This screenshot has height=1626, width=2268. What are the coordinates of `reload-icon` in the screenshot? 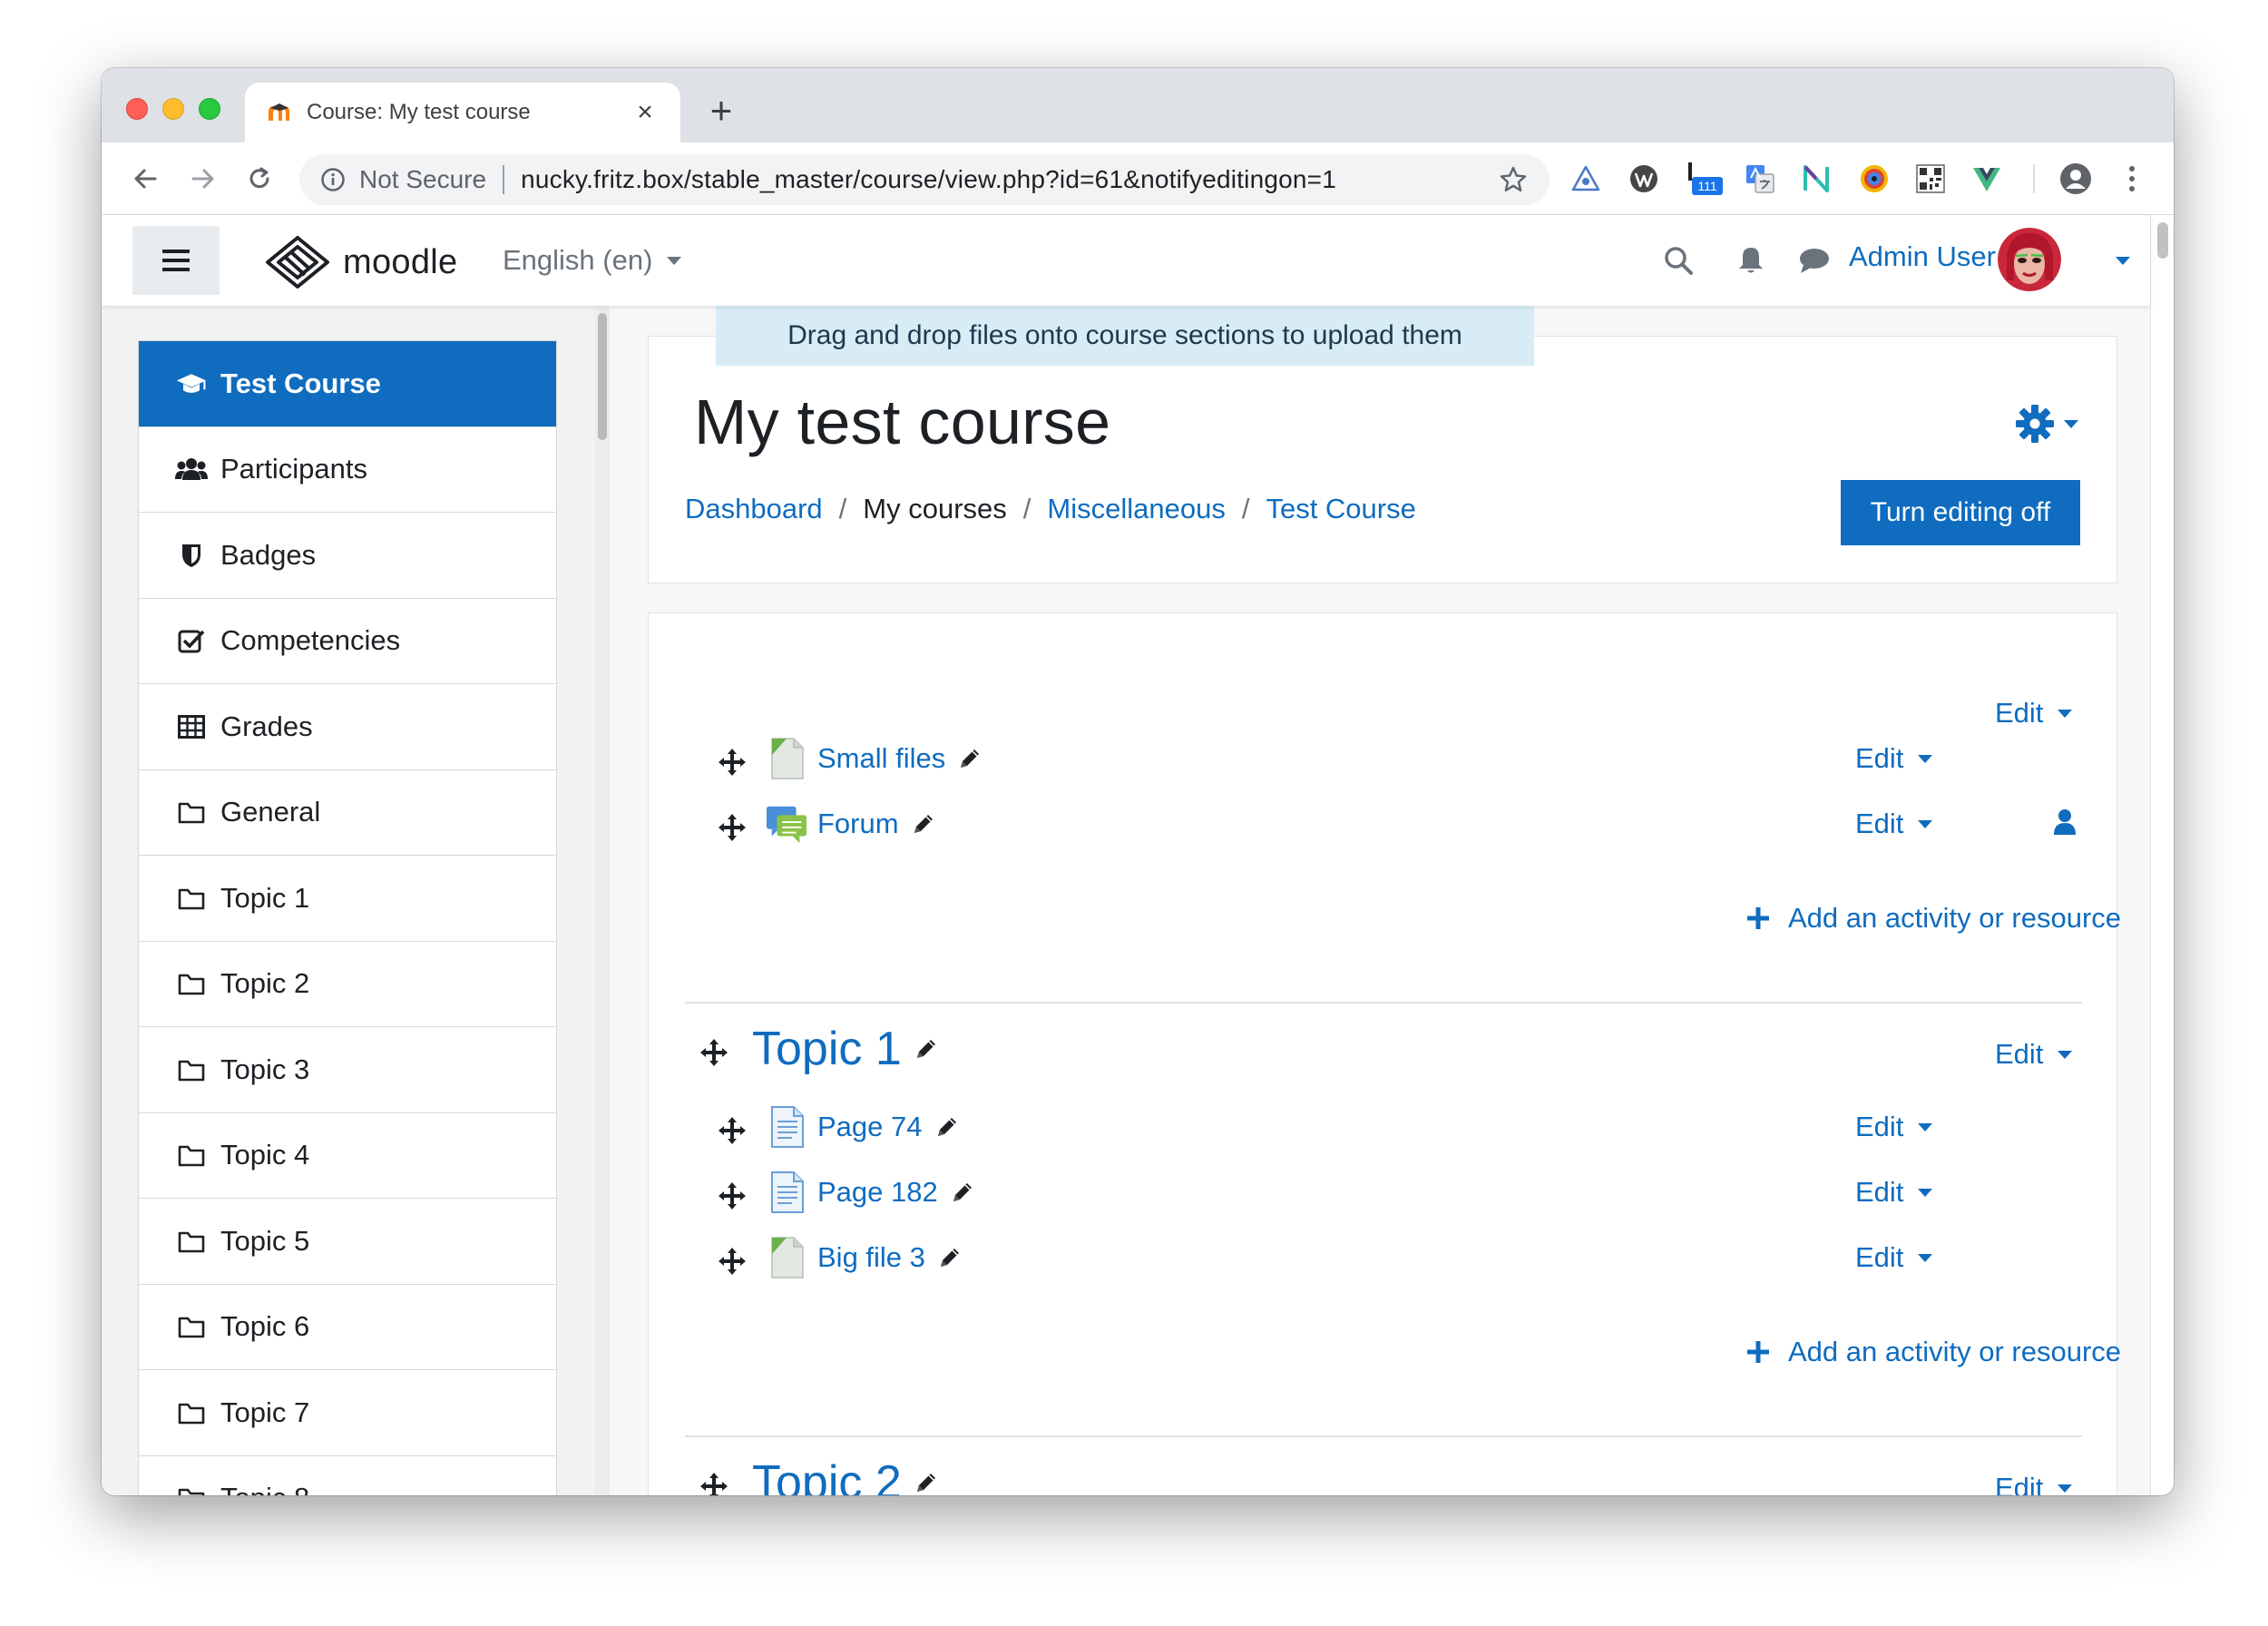 It's located at (259, 179).